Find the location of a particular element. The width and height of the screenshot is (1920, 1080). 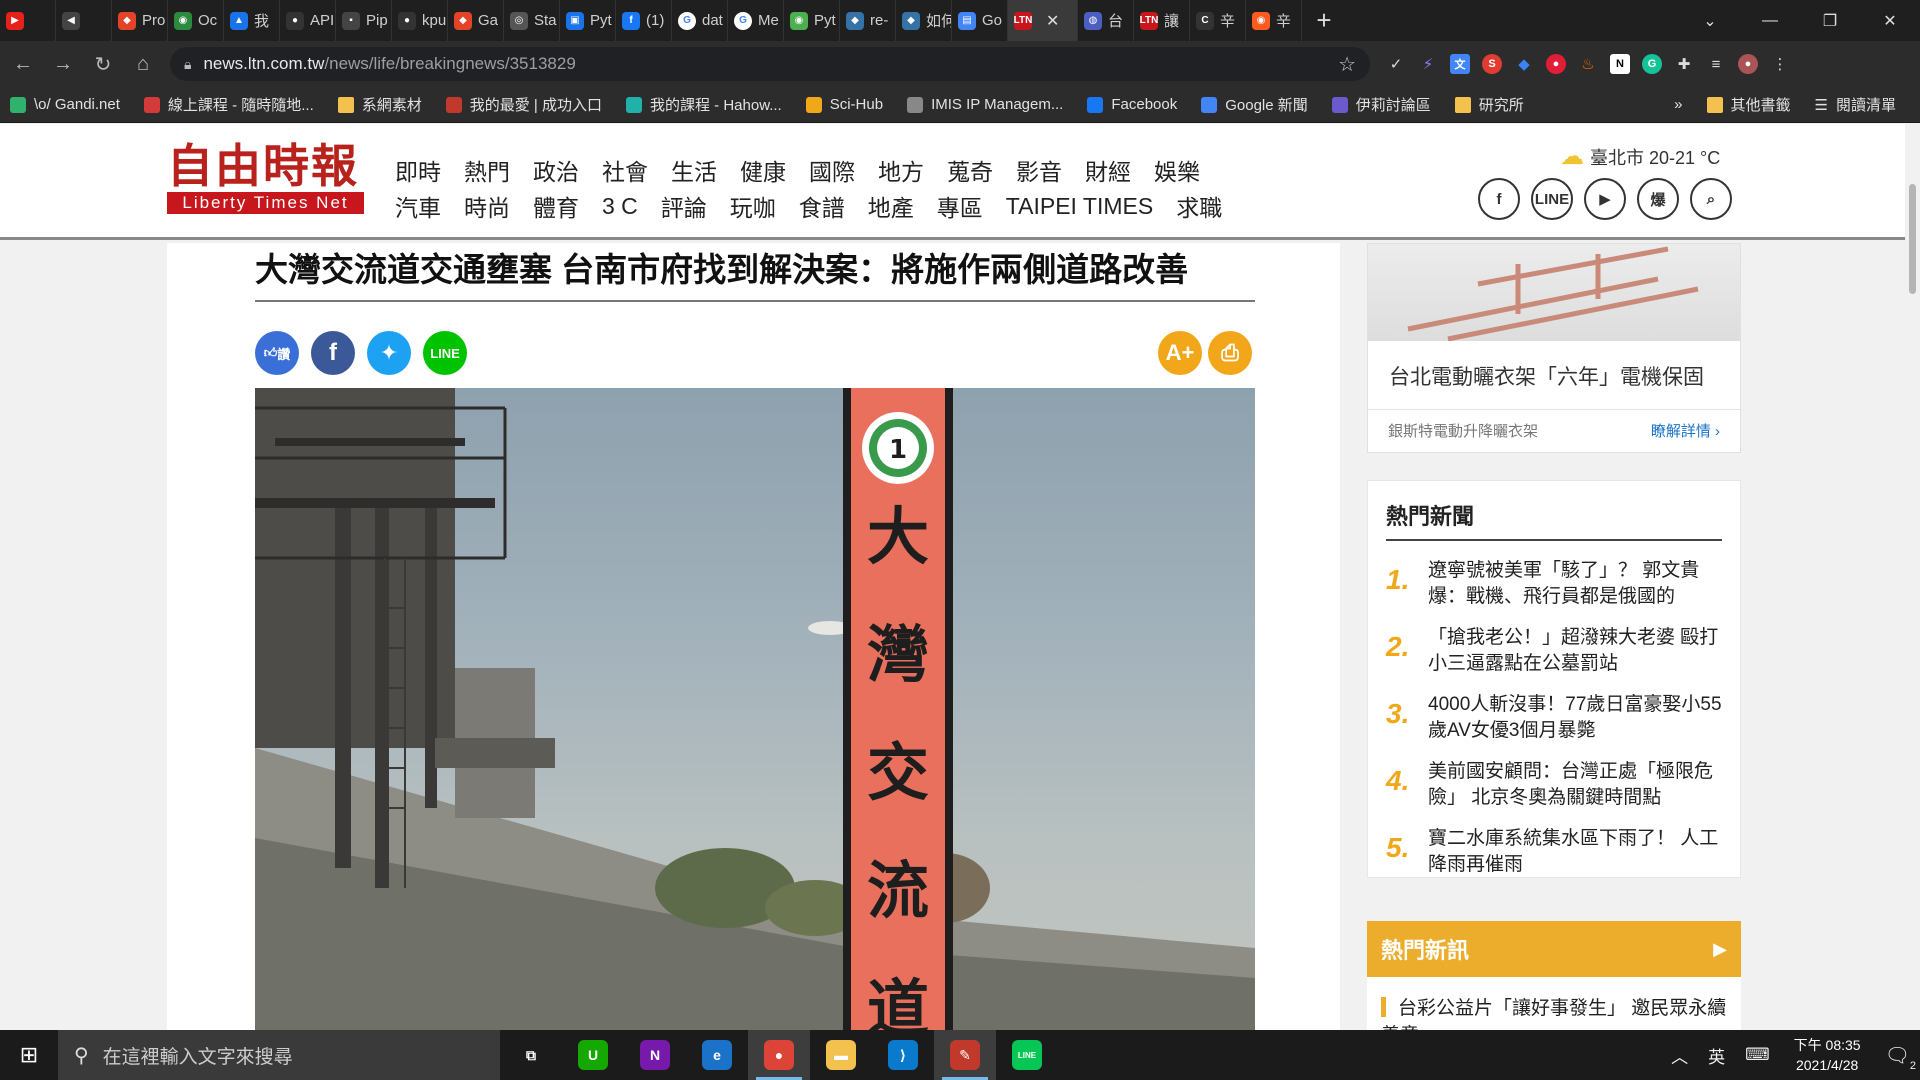

nav-item: 時尚 is located at coordinates (487, 206).